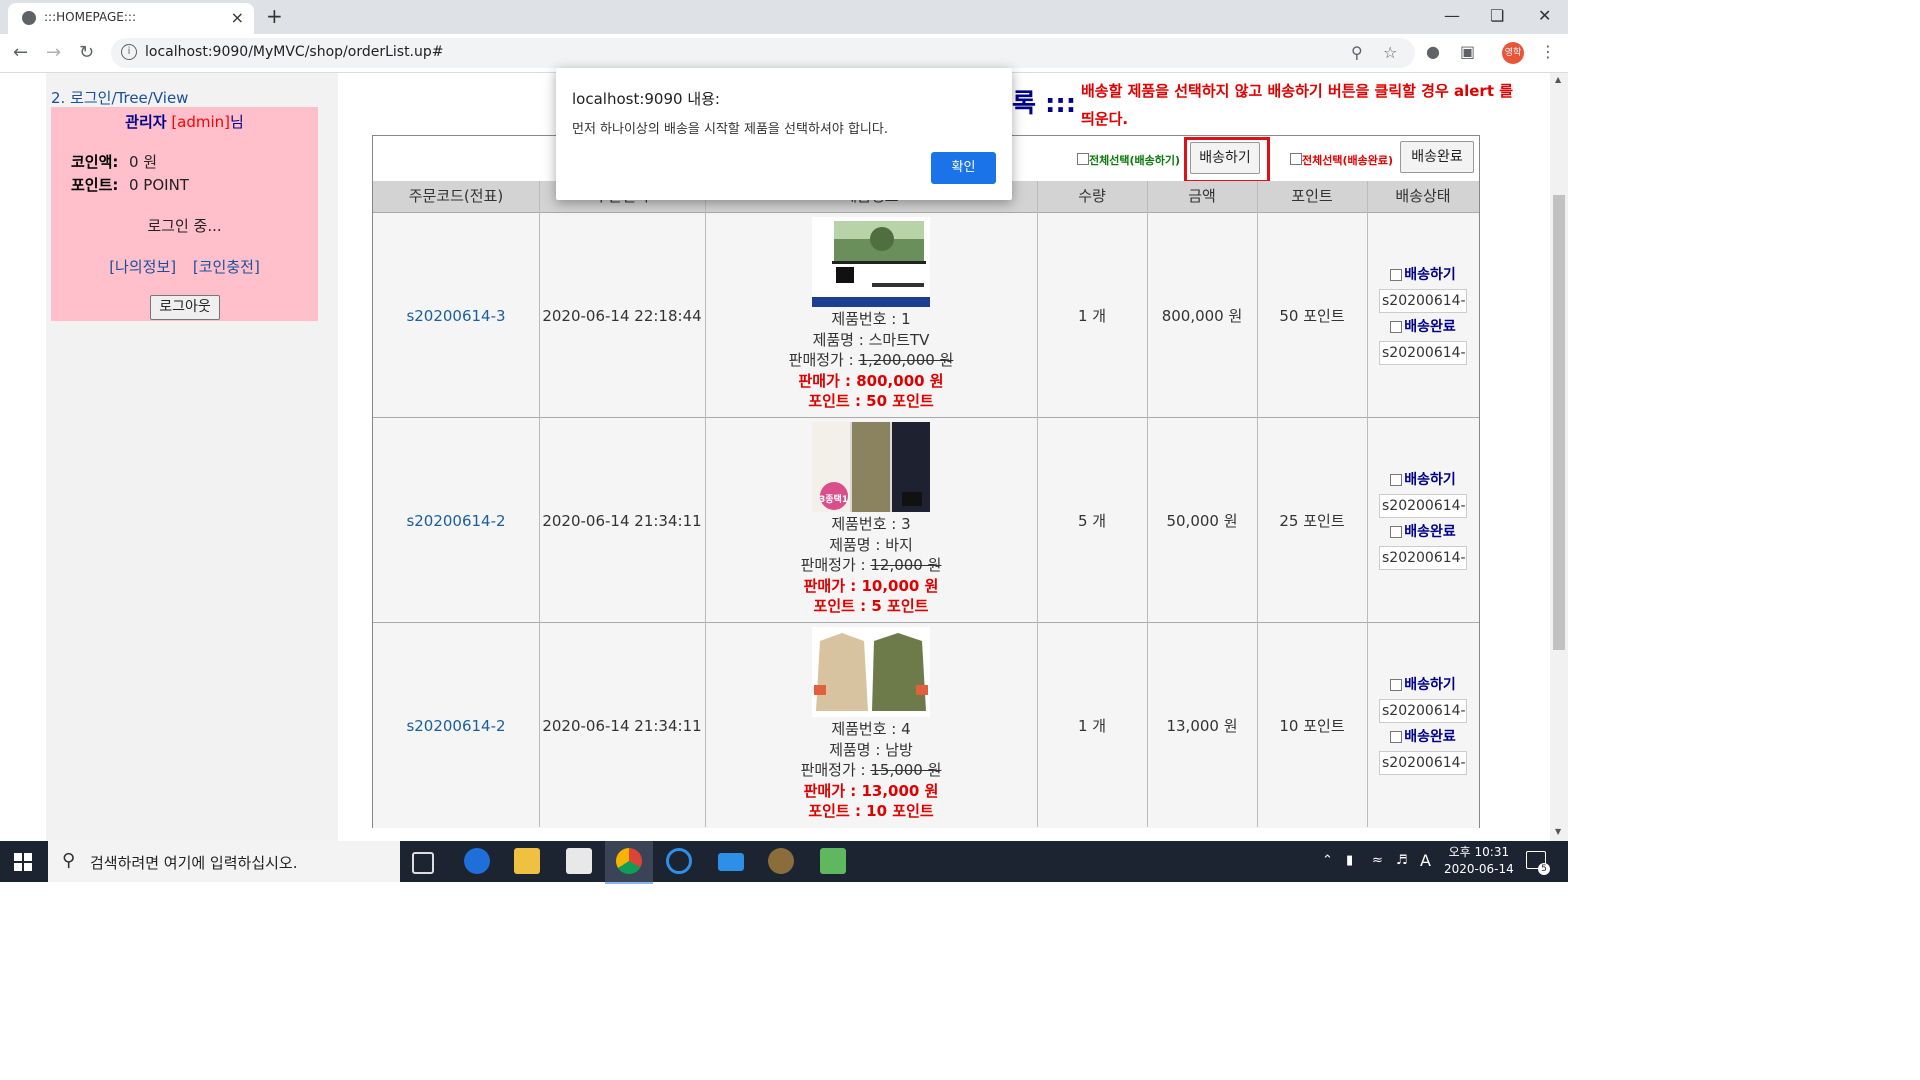 The image size is (1920, 1080). What do you see at coordinates (1479, 869) in the screenshot?
I see `clock-date: 2020-06-14` at bounding box center [1479, 869].